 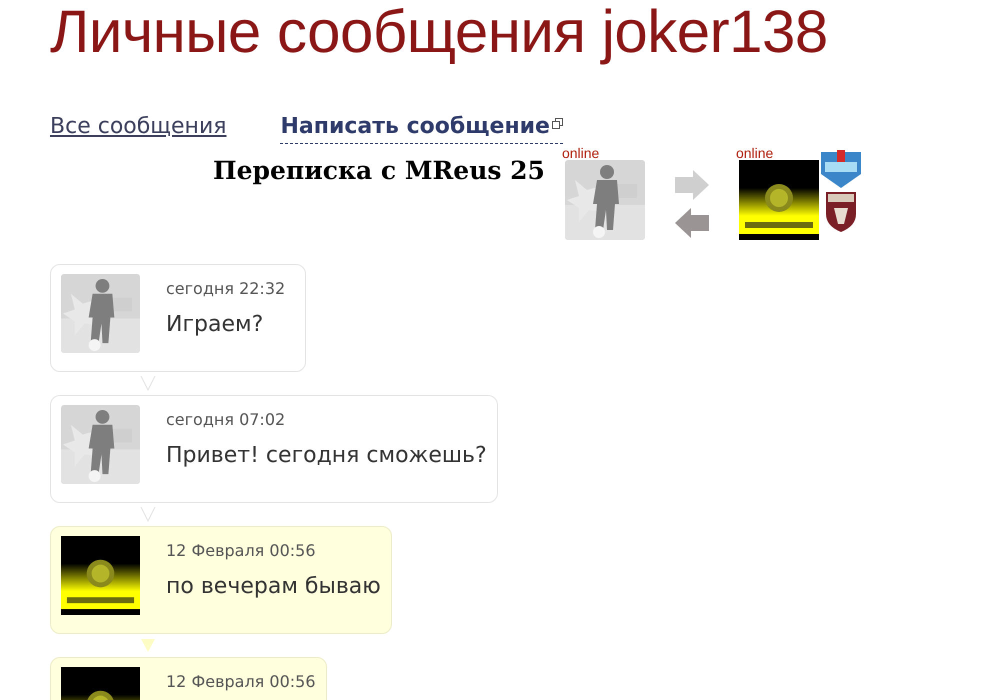 What do you see at coordinates (439, 32) in the screenshot?
I see `page-title: Личные сообщения joker138` at bounding box center [439, 32].